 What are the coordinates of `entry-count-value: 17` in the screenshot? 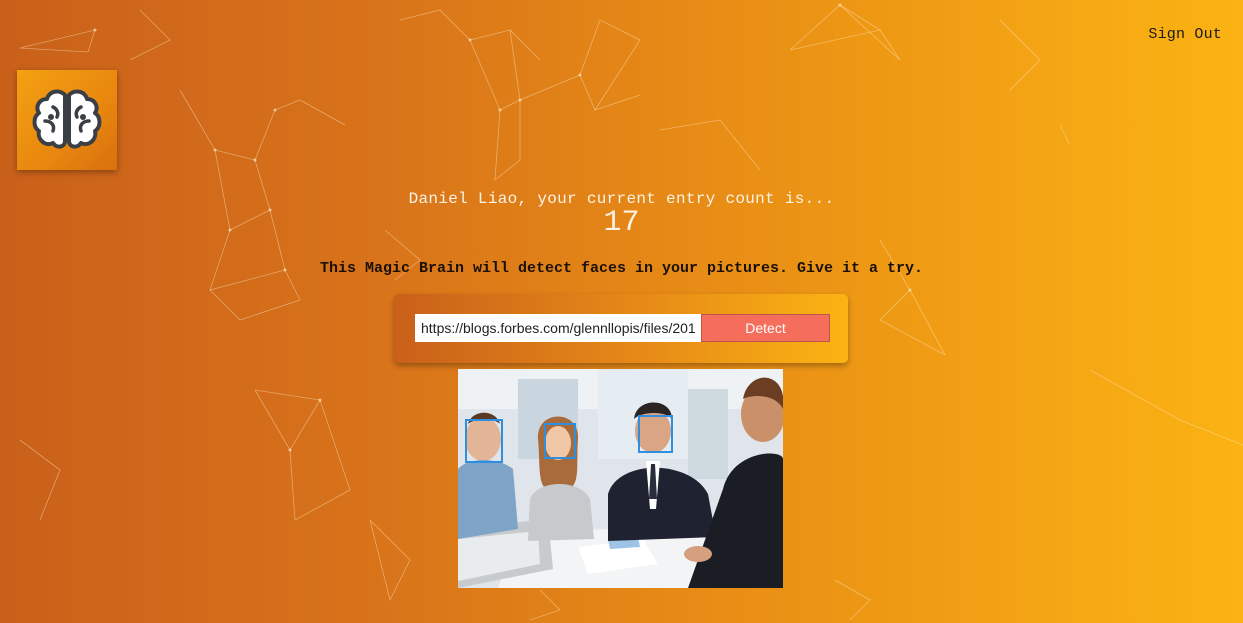 It's located at (621, 223).